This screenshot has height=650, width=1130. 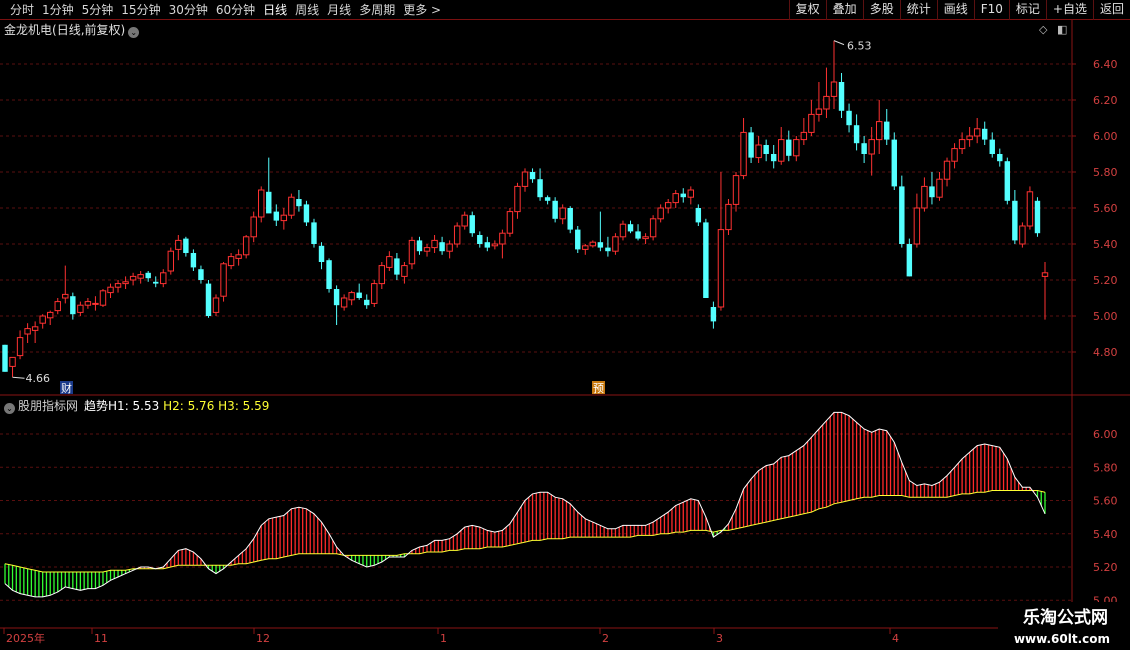 What do you see at coordinates (22, 10) in the screenshot?
I see `period-tab-0: 分时` at bounding box center [22, 10].